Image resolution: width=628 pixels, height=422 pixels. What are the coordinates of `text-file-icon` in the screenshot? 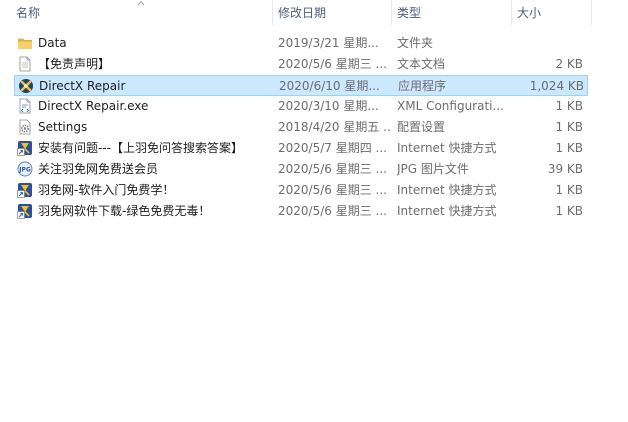 It's located at (25, 64).